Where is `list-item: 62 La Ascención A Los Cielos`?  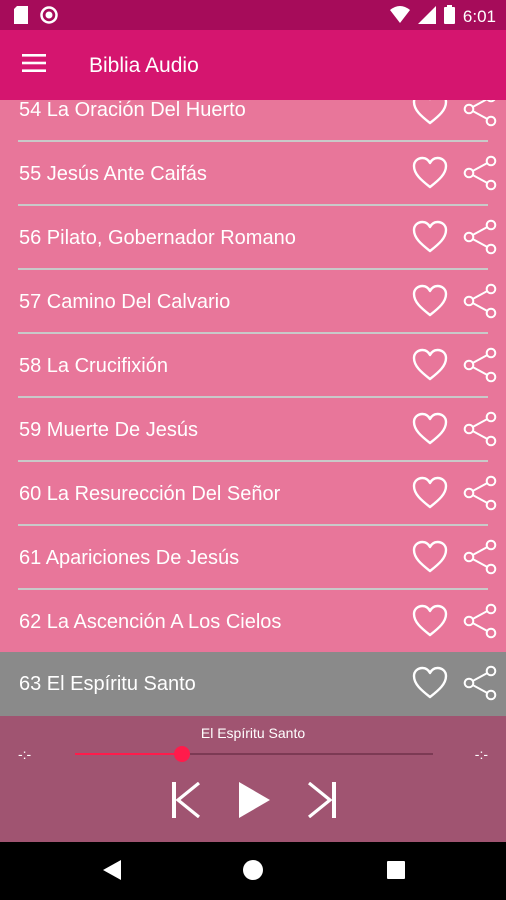 list-item: 62 La Ascención A Los Cielos is located at coordinates (253, 622).